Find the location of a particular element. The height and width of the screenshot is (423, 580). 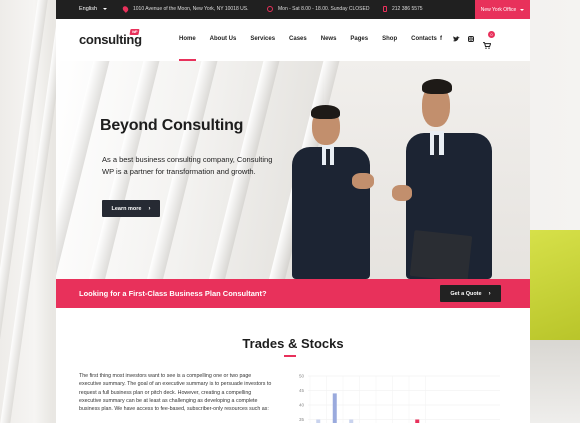

businessman-right-image is located at coordinates (447, 177).